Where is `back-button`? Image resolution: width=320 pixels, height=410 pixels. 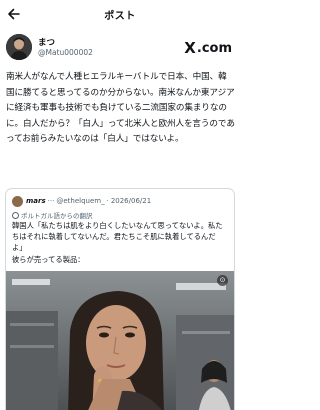 back-button is located at coordinates (14, 14).